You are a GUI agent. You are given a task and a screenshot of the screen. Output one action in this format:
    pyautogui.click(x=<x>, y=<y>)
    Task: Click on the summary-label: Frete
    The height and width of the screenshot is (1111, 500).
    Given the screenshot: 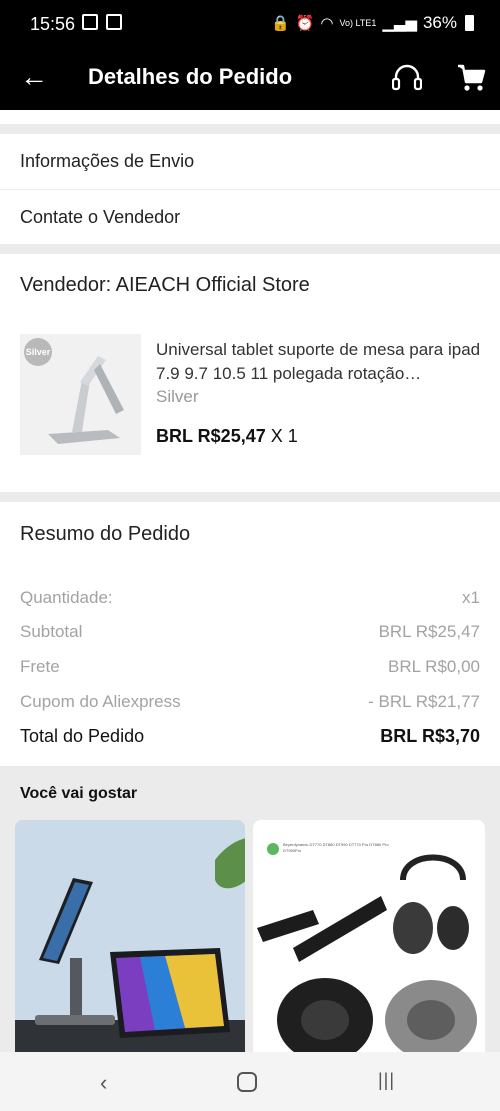 What is the action you would take?
    pyautogui.click(x=40, y=666)
    